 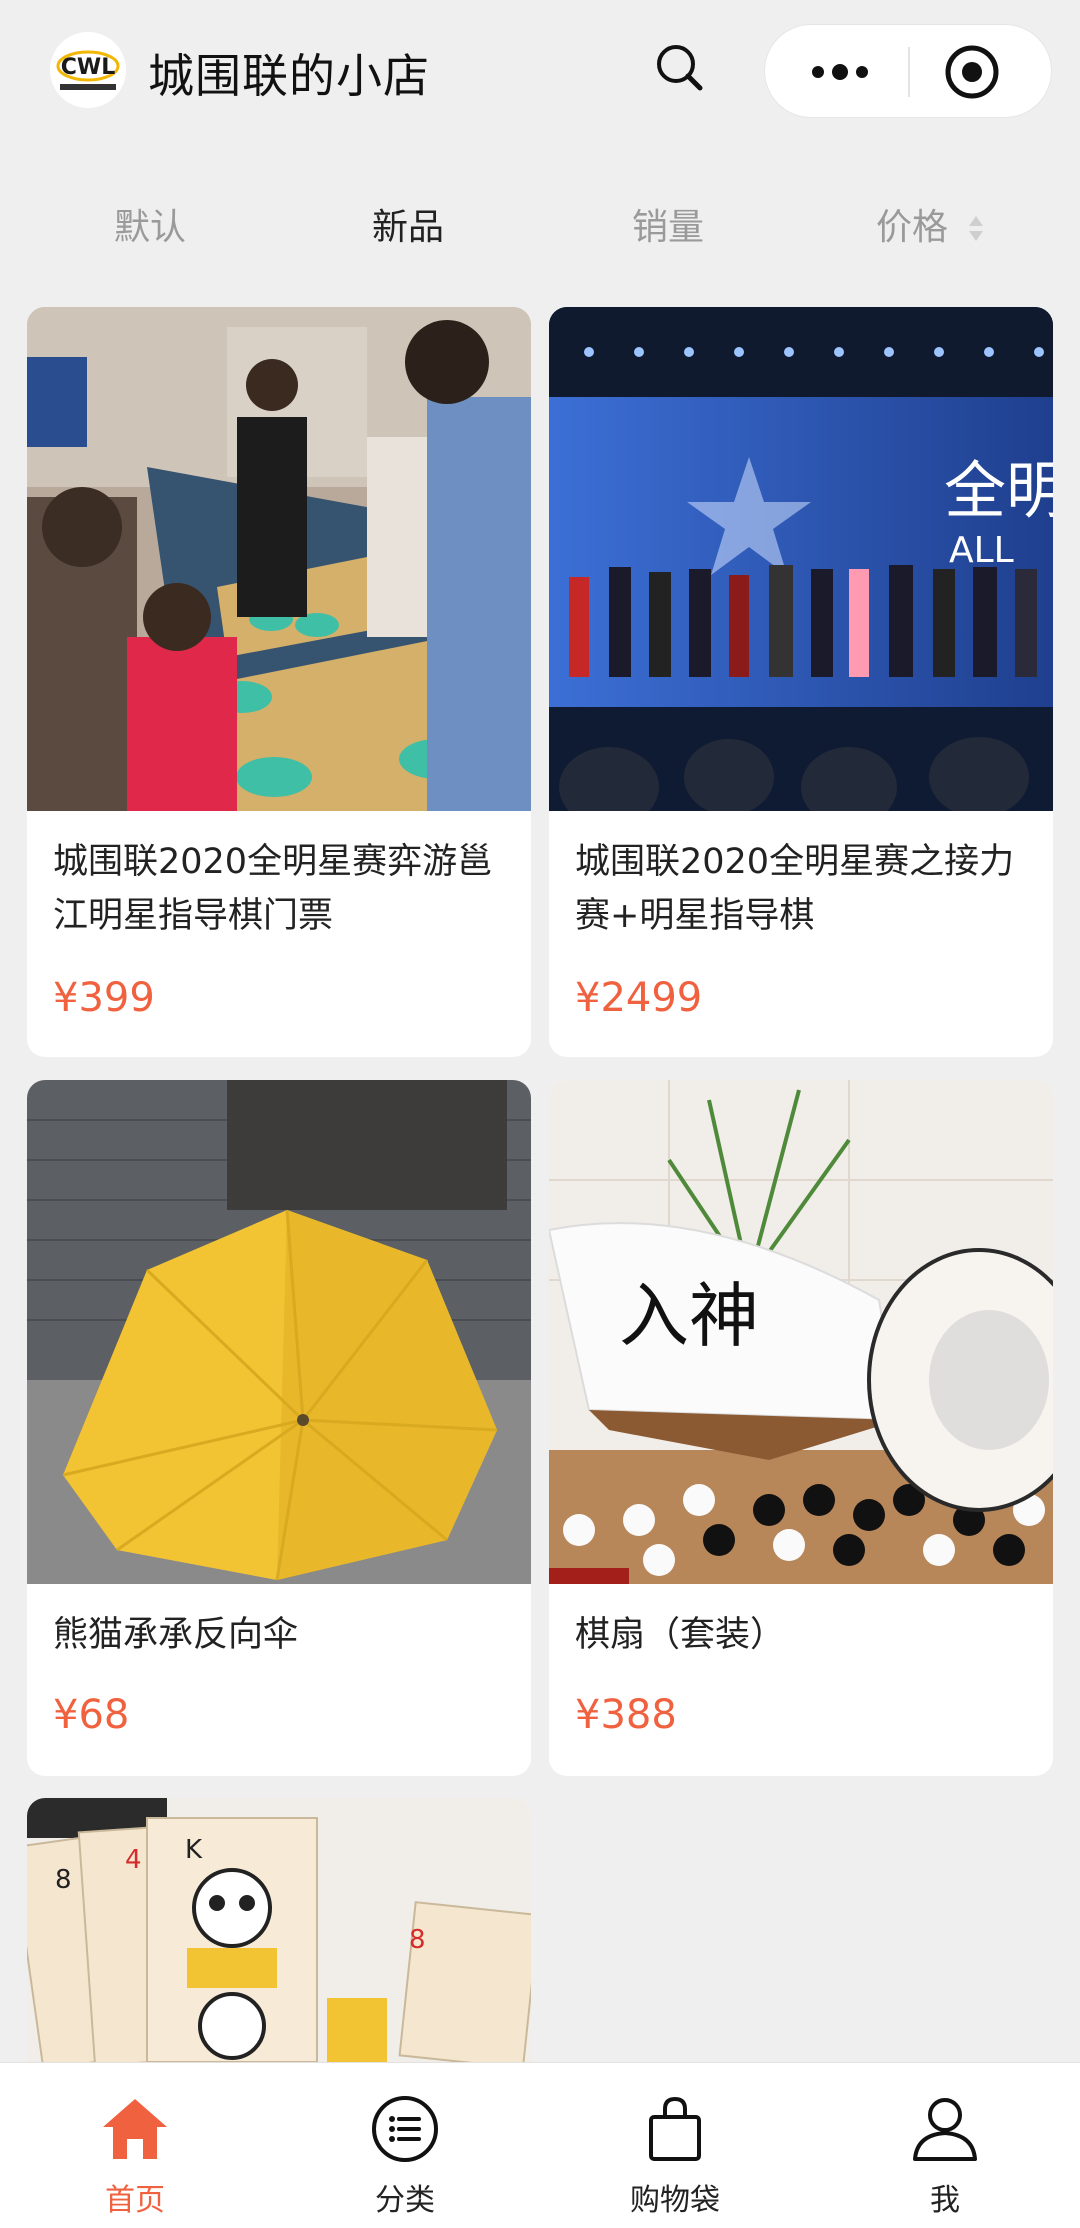 I want to click on mini-program-capsule, so click(x=908, y=71).